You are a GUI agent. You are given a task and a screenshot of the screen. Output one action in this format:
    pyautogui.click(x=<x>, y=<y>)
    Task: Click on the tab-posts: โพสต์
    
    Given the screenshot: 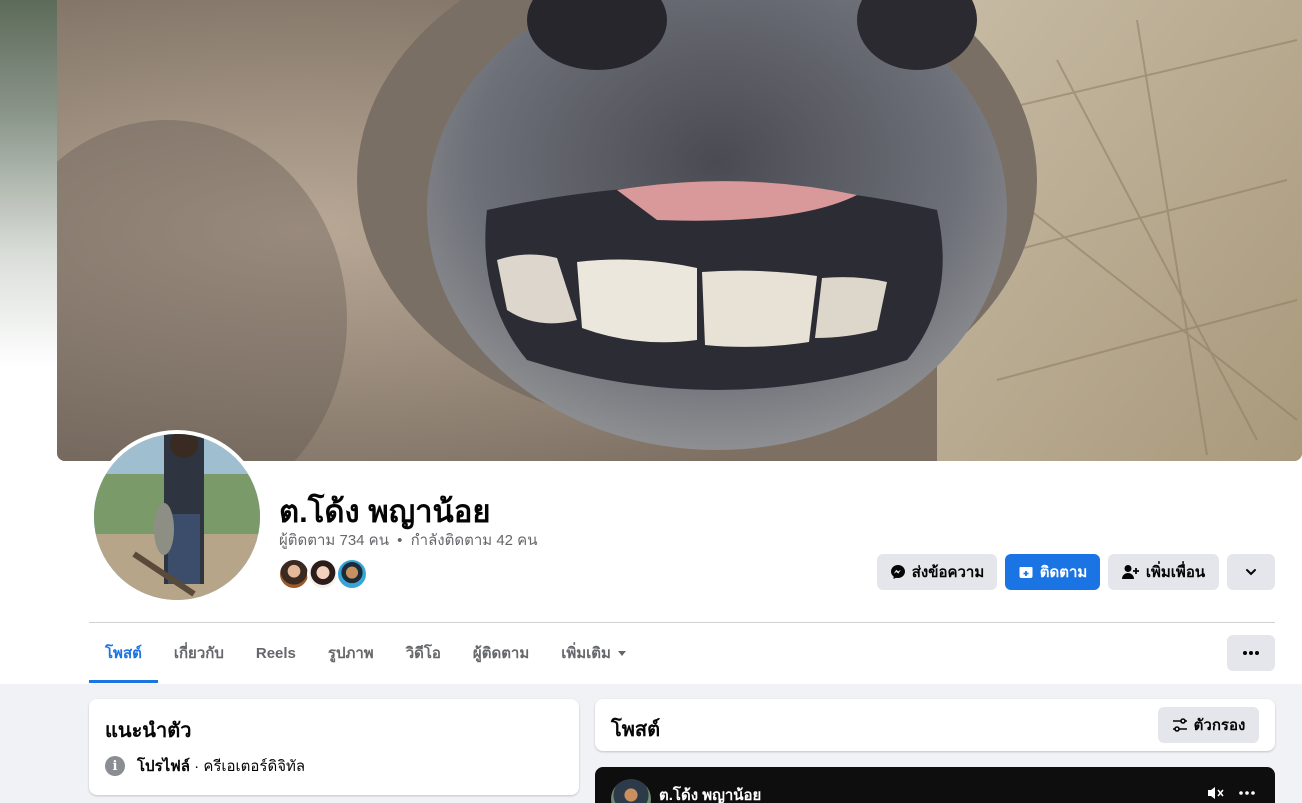 What is the action you would take?
    pyautogui.click(x=123, y=653)
    